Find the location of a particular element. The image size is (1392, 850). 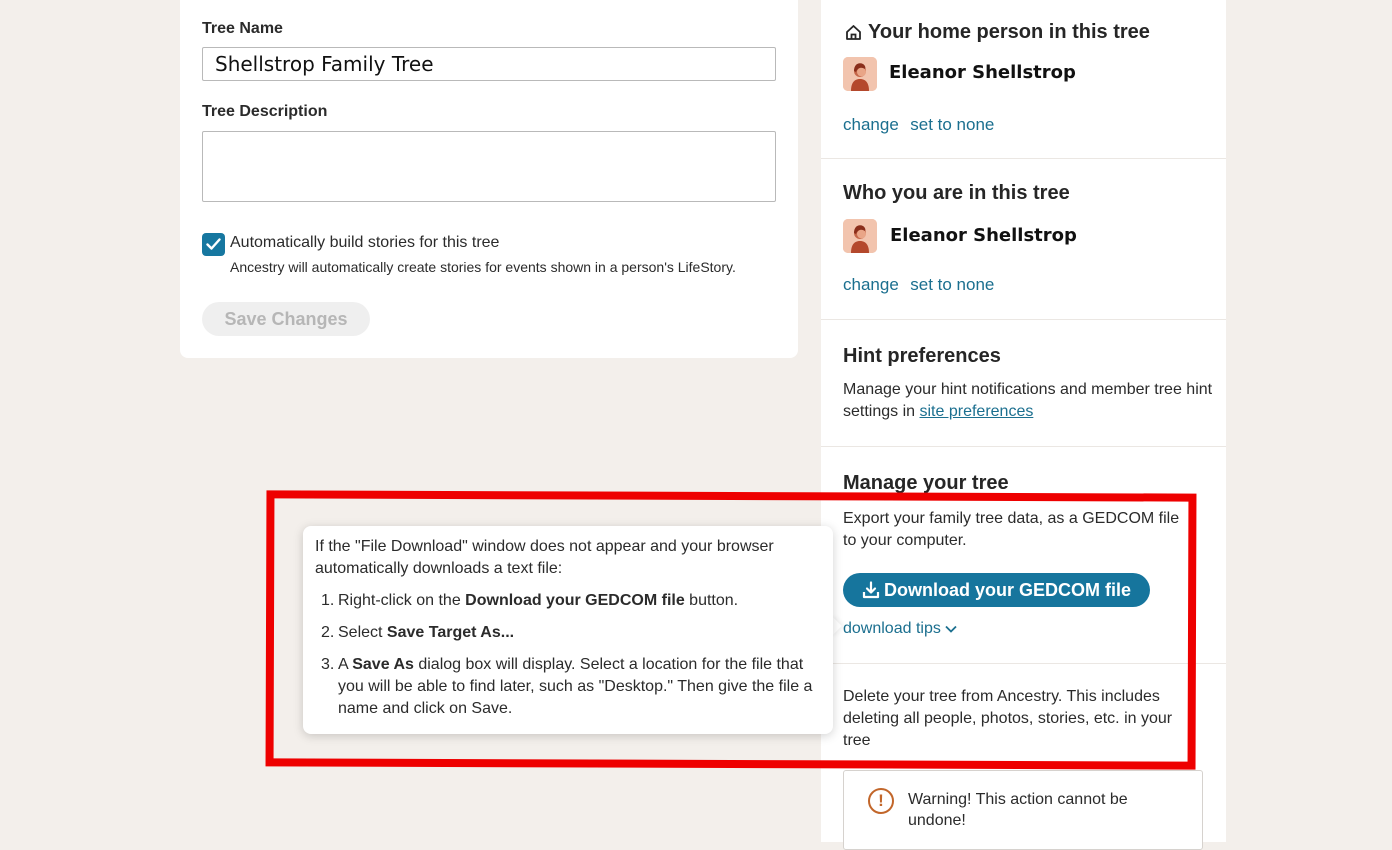

delete-warning-box: ! Warning! This action cannot be undone! is located at coordinates (1023, 810).